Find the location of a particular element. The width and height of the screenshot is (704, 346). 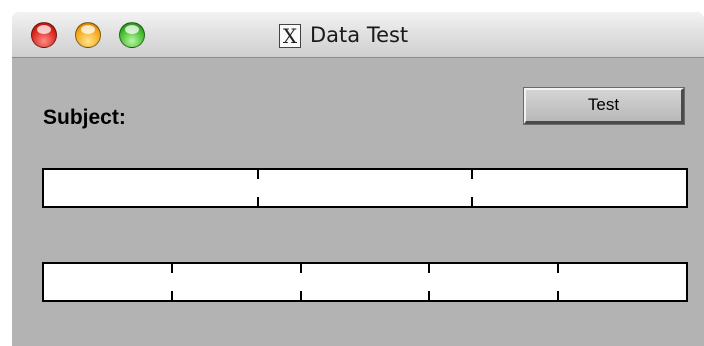

window-title: Data Test is located at coordinates (359, 35).